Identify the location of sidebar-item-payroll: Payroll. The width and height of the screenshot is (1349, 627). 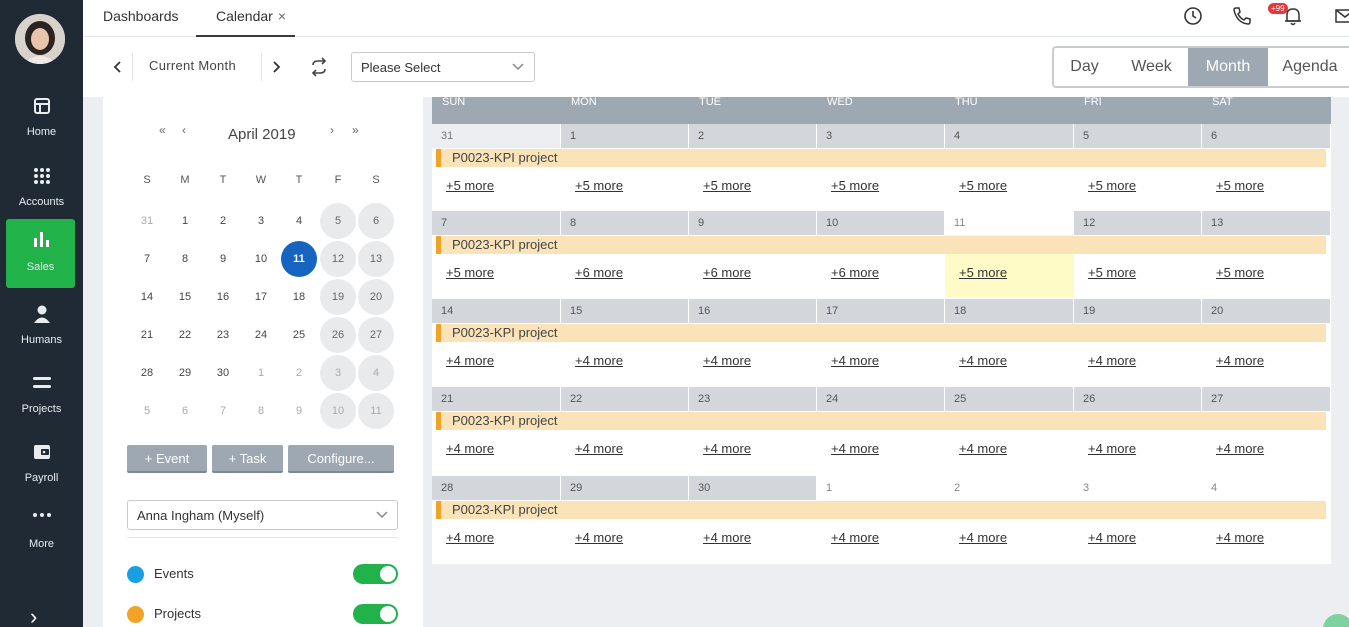
(41, 467).